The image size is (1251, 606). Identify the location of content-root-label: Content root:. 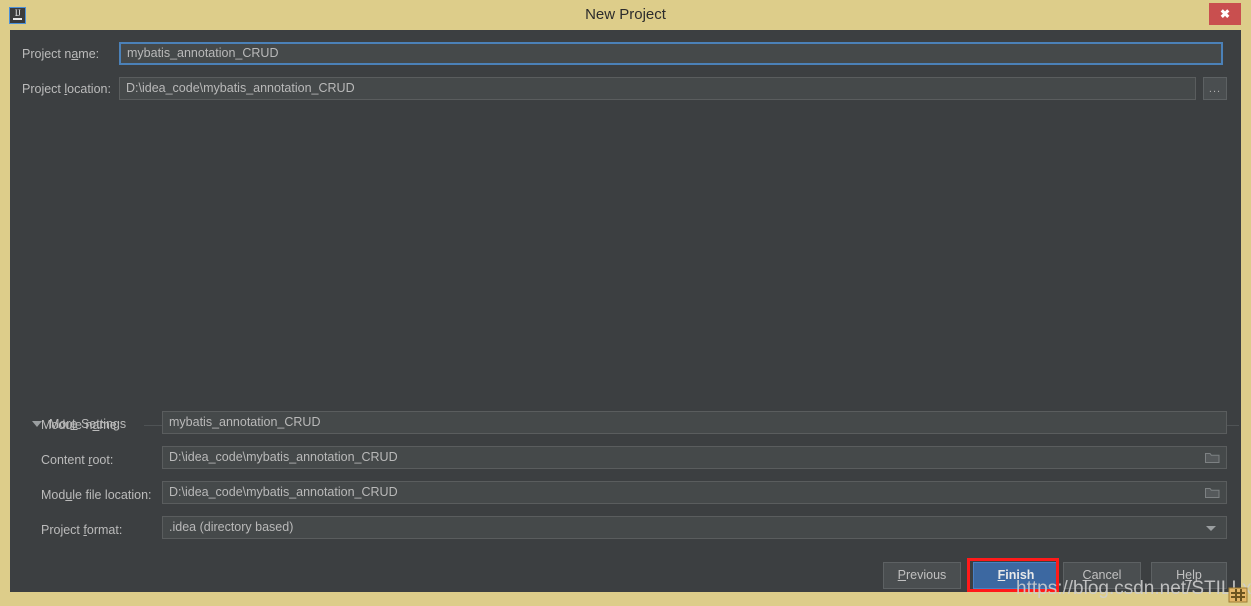
(77, 460).